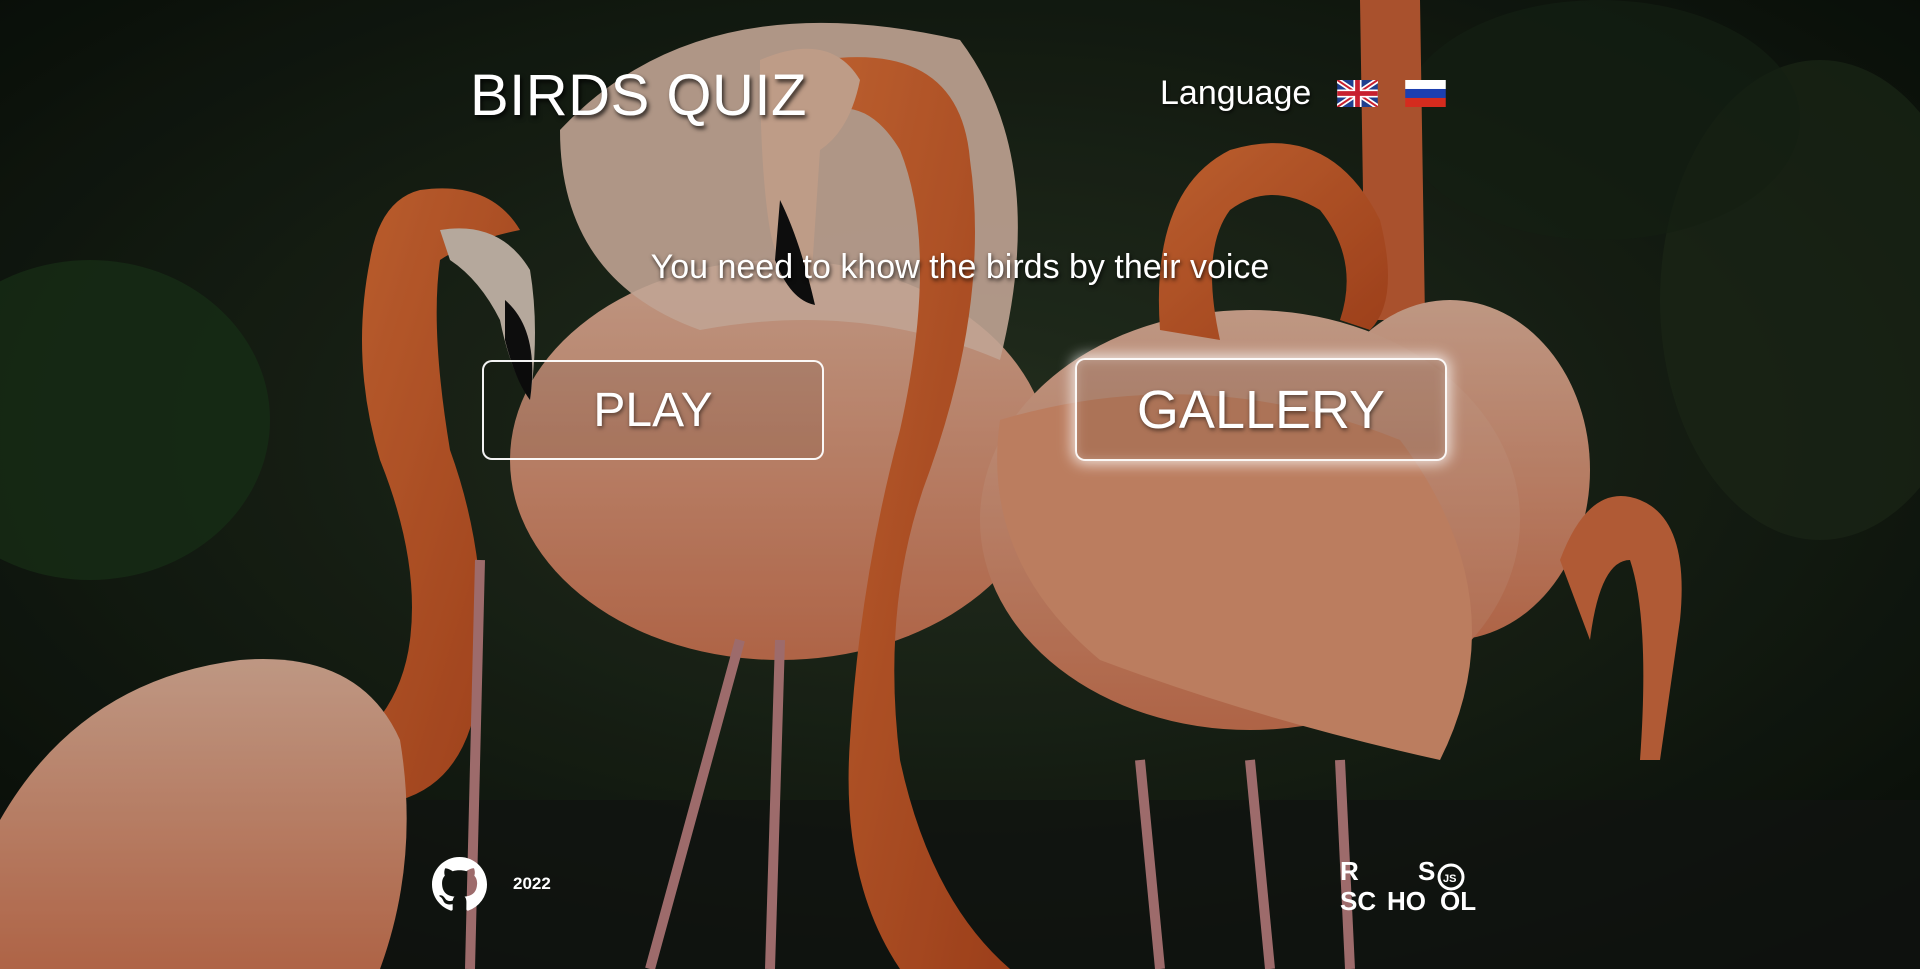 Image resolution: width=1920 pixels, height=969 pixels. Describe the element at coordinates (1261, 409) in the screenshot. I see `gallery-button: GALLERY` at that location.